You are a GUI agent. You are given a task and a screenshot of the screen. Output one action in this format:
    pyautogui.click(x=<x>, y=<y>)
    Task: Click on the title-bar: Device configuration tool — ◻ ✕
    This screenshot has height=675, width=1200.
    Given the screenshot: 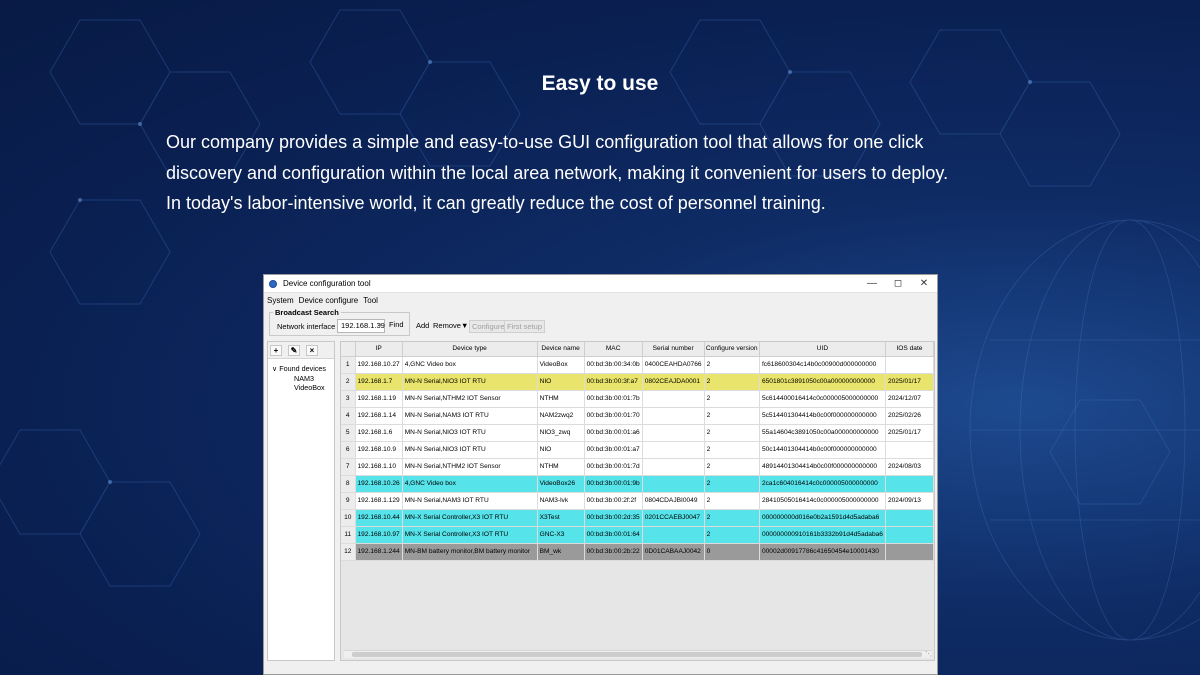 What is the action you would take?
    pyautogui.click(x=600, y=284)
    